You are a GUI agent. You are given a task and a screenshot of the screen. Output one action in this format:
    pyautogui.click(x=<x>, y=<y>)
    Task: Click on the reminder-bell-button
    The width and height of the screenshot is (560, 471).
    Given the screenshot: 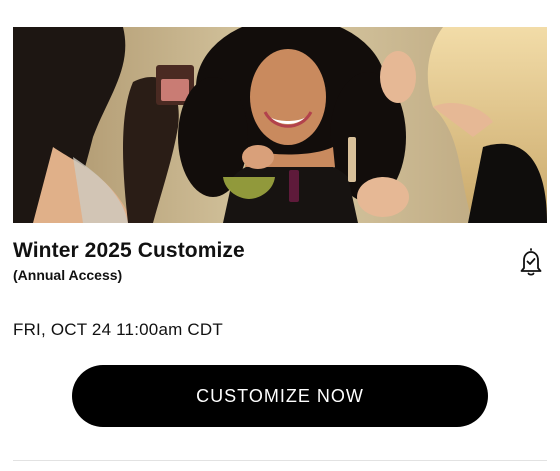 What is the action you would take?
    pyautogui.click(x=531, y=262)
    